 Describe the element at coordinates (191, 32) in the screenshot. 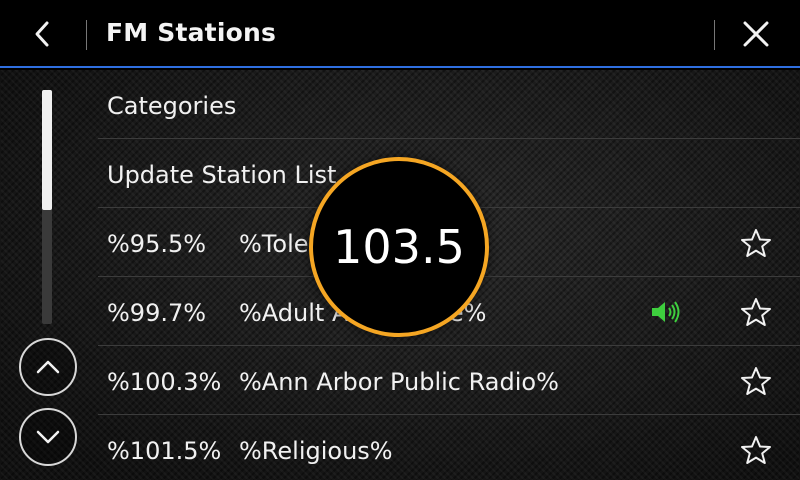

I see `page-title: FM Stations` at that location.